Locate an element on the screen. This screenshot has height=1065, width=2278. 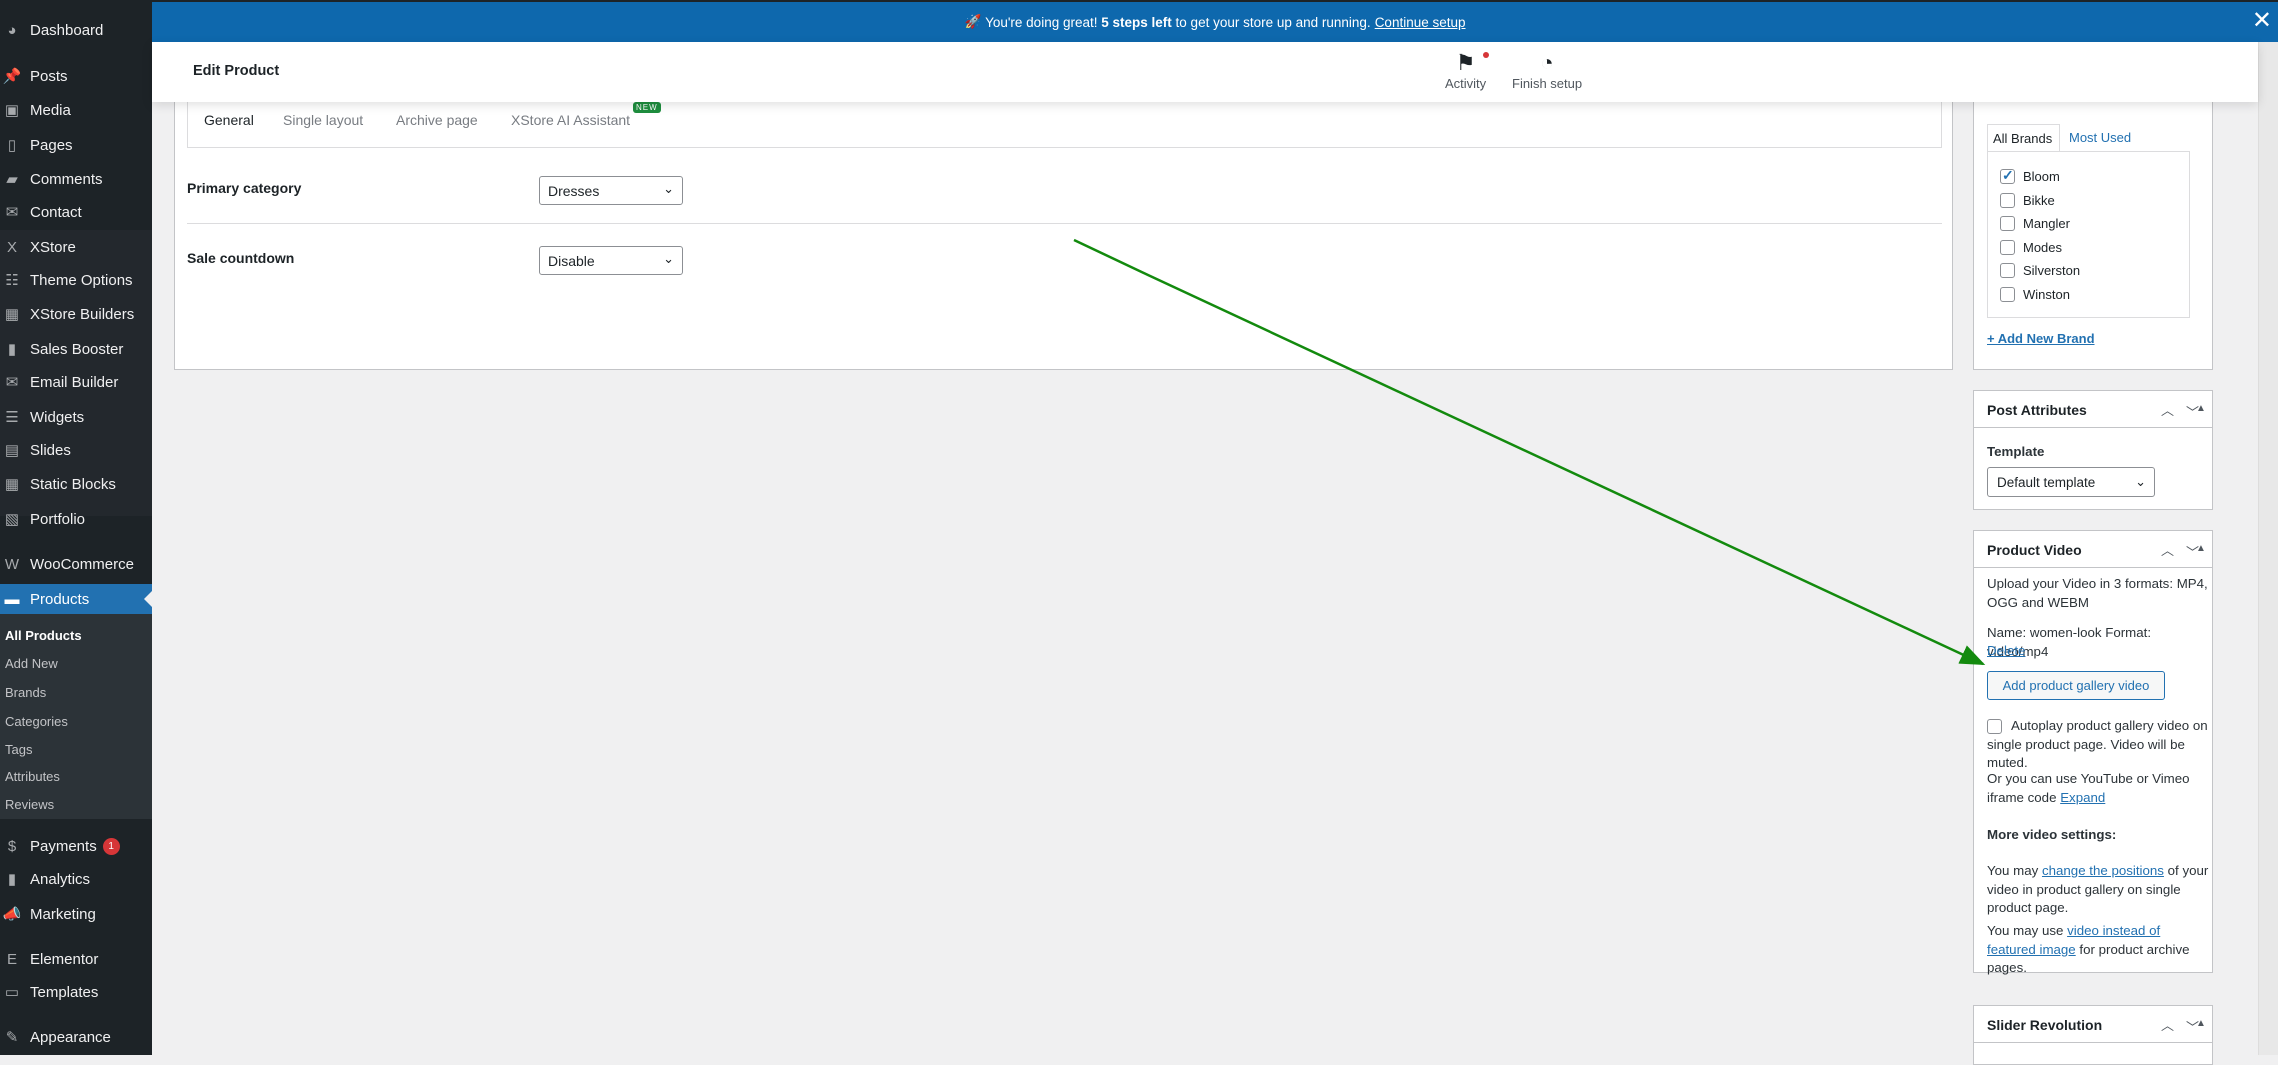
tab-most-used: Most Used is located at coordinates (2100, 137).